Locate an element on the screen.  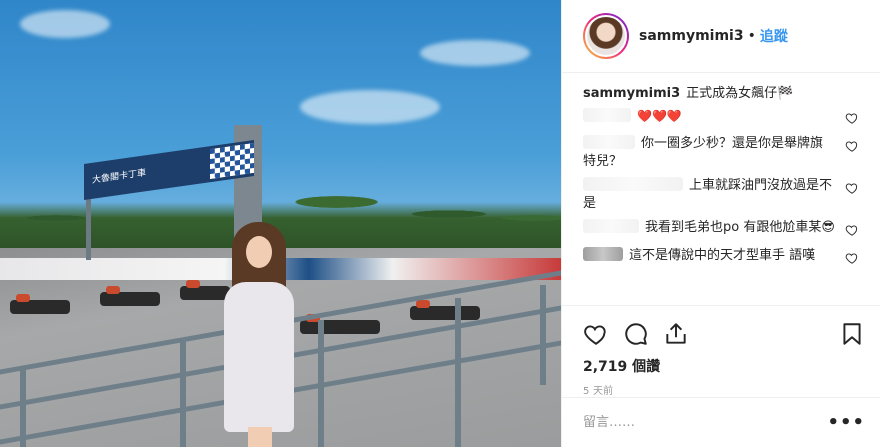
comment-item: 這不是傳說中的天才型車手 語嘆 is located at coordinates (724, 258).